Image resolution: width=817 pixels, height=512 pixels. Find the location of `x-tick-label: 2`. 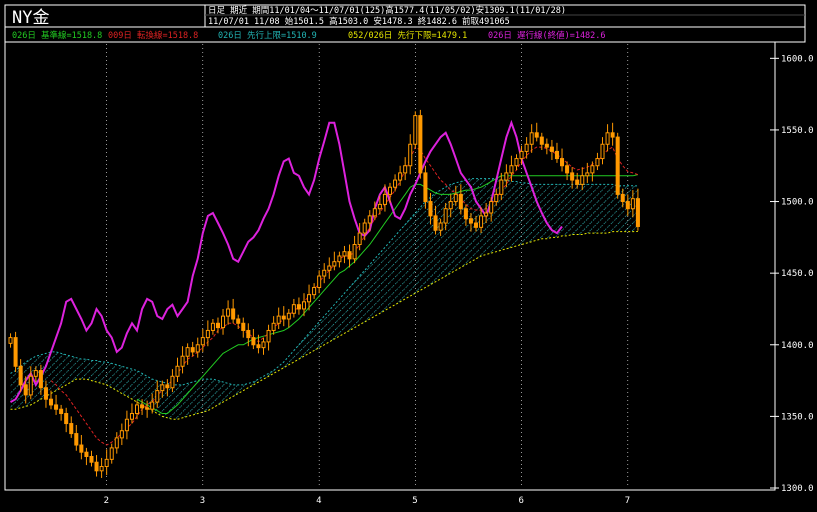

x-tick-label: 2 is located at coordinates (106, 501).